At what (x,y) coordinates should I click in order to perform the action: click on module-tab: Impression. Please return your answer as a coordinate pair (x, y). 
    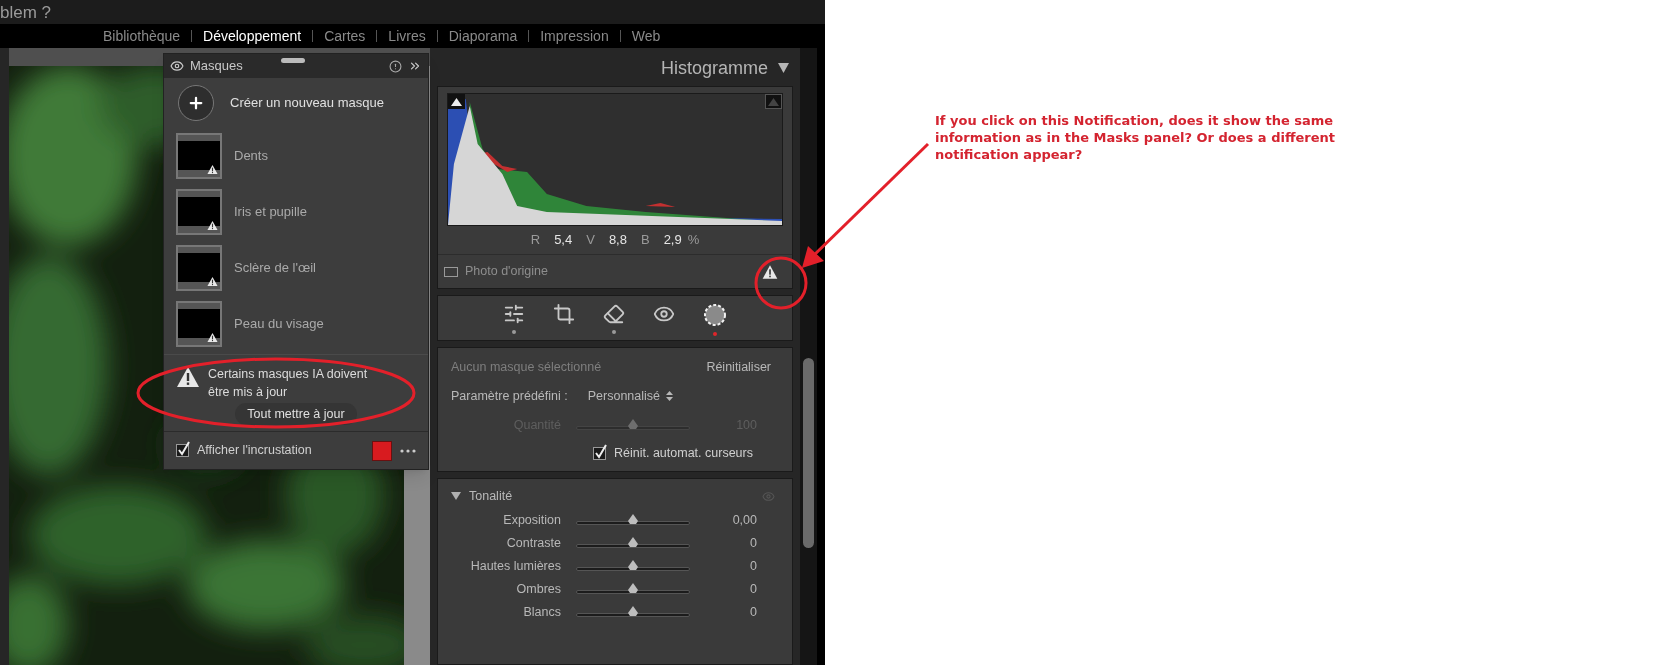
    Looking at the image, I should click on (574, 36).